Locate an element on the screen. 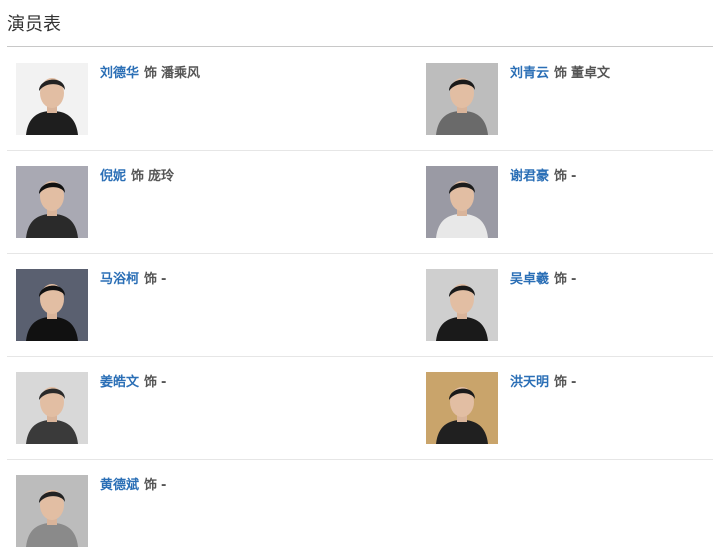 This screenshot has height=555, width=714. actor-name-link: 刘青云 is located at coordinates (529, 73).